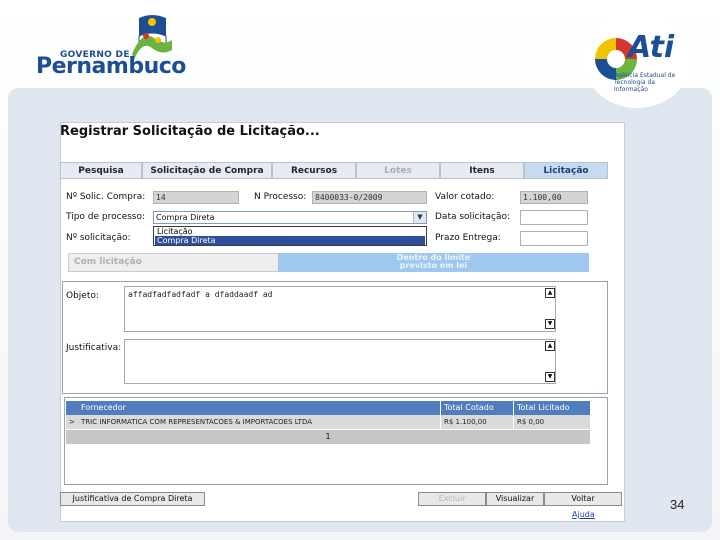 The image size is (720, 540). I want to click on status-dentro-limite: Dentro do limite previsto em lei, so click(433, 262).